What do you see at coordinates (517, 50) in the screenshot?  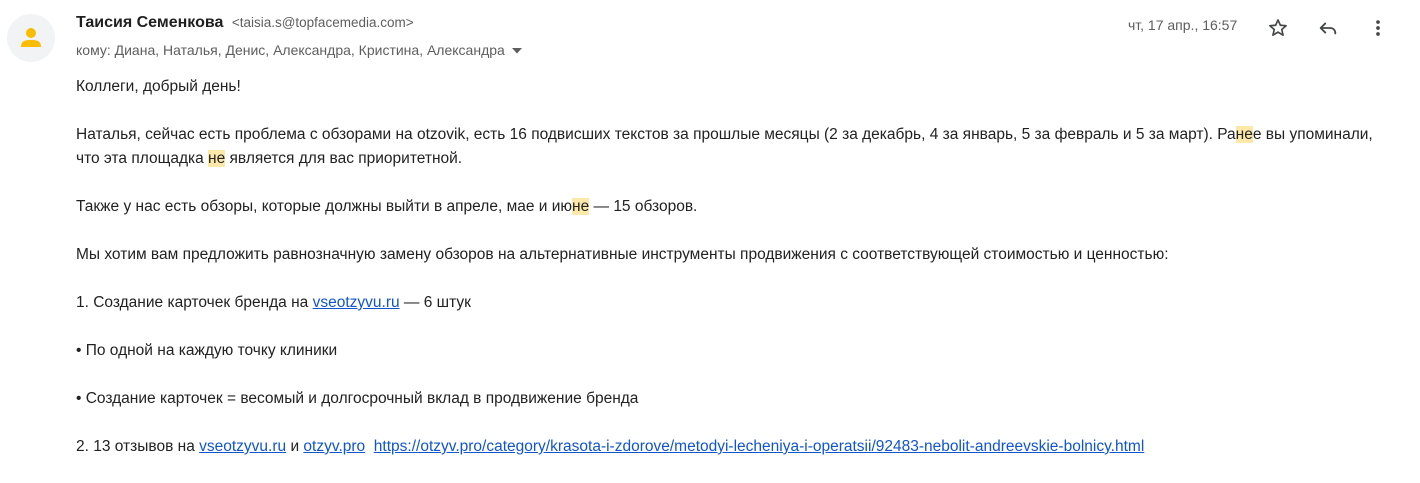 I see `caret-down-icon` at bounding box center [517, 50].